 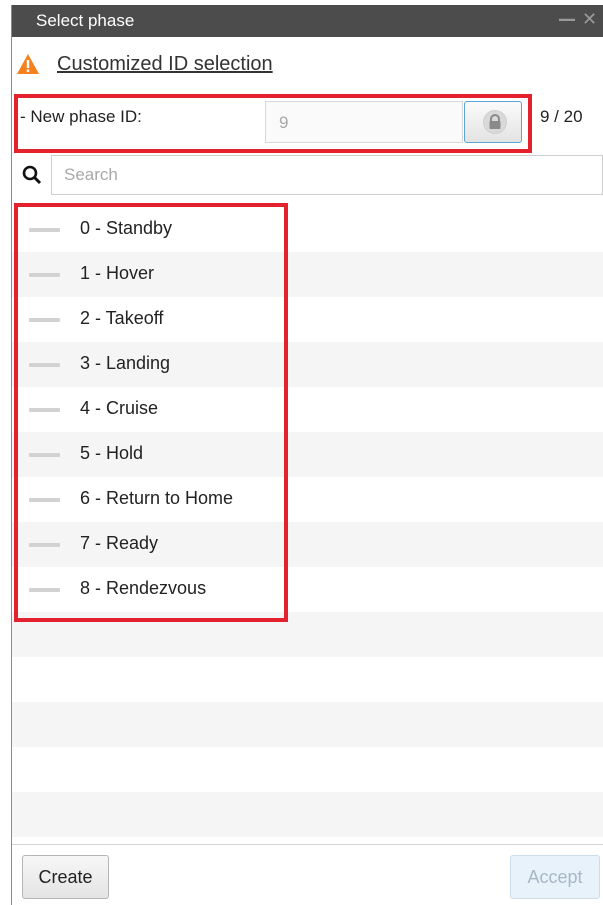 I want to click on title-bar: Select phase — ✕, so click(x=307, y=21).